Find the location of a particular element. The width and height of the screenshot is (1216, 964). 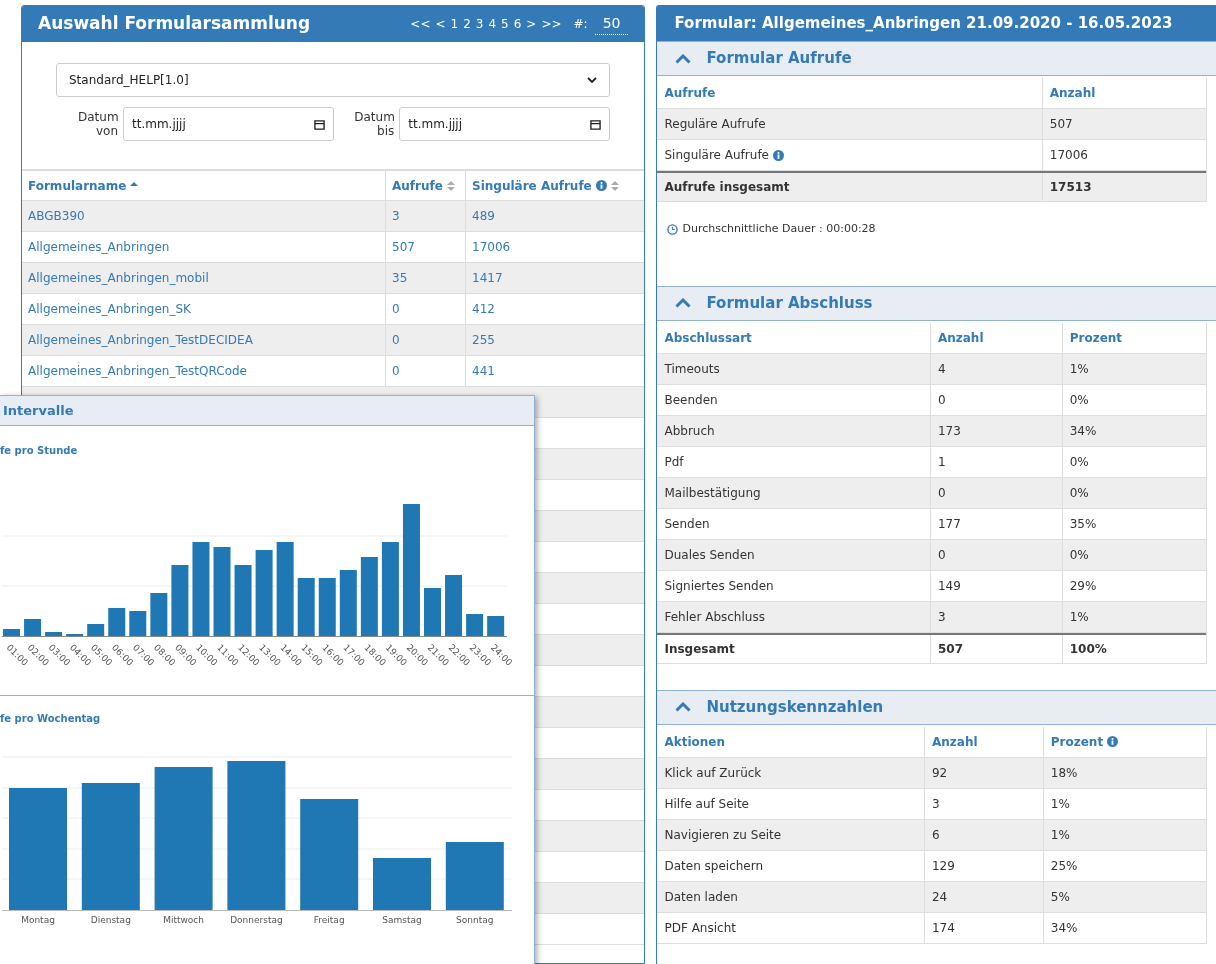

table-cell-text: Daten speichern is located at coordinates (714, 866).